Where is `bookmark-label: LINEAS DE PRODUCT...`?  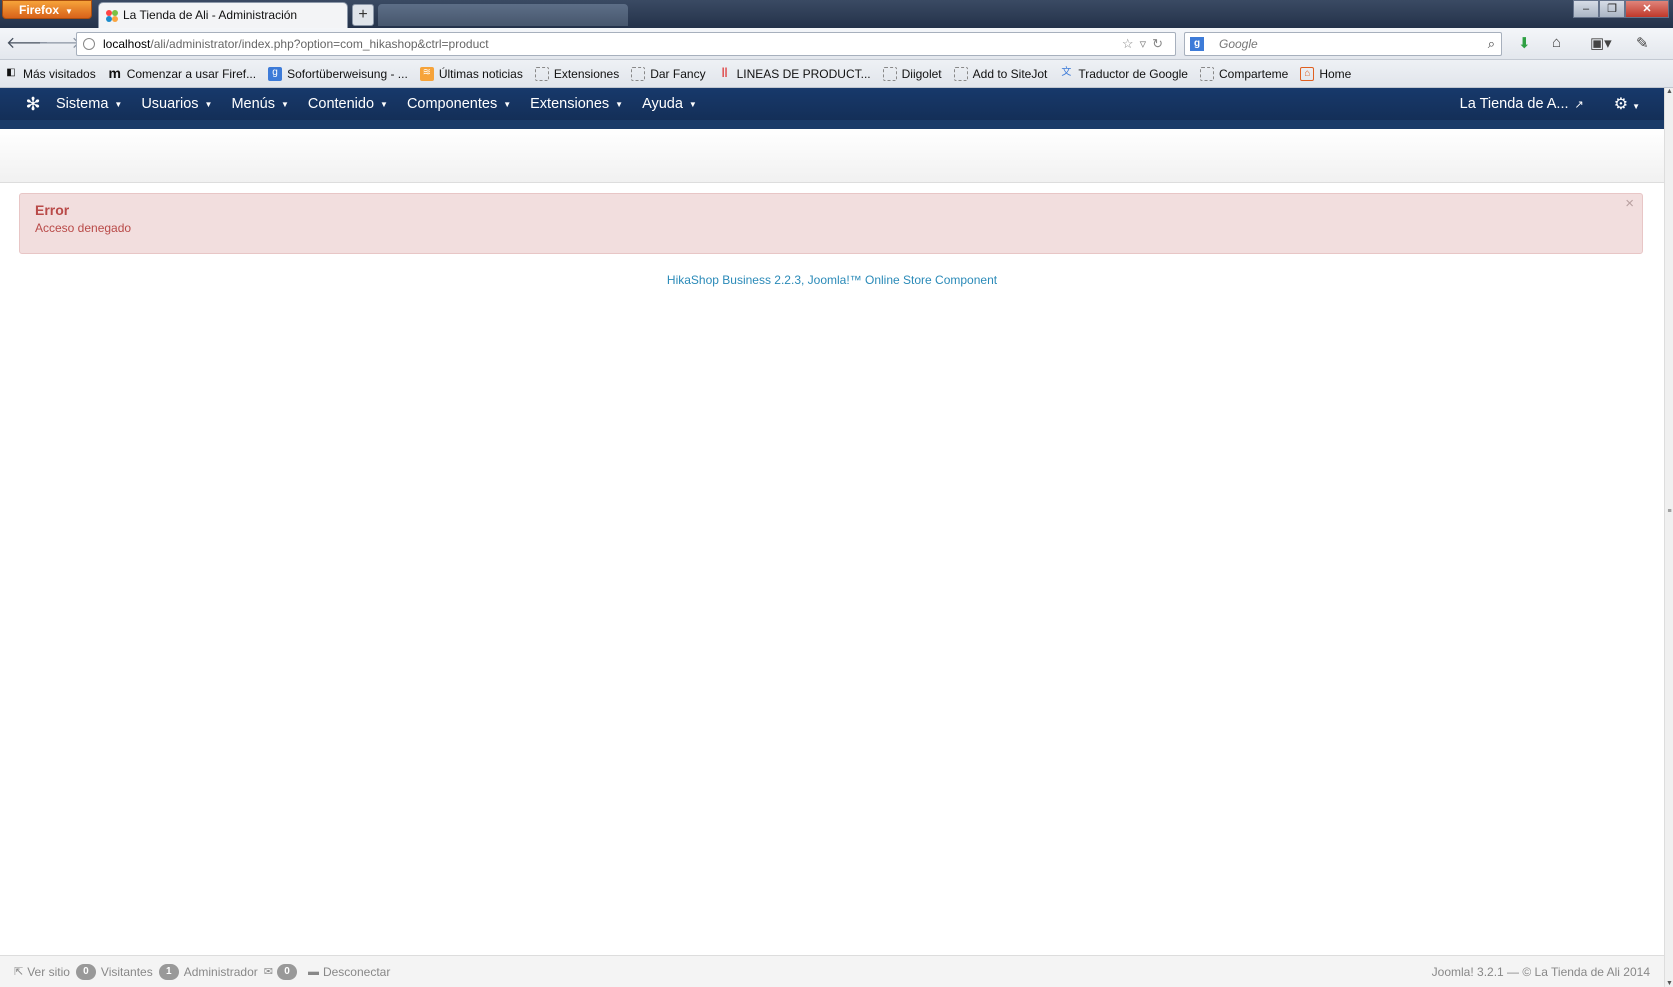 bookmark-label: LINEAS DE PRODUCT... is located at coordinates (803, 73).